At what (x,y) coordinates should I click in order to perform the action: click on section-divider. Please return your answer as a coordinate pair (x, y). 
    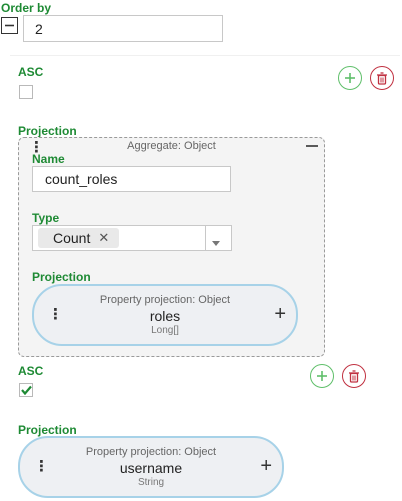
    Looking at the image, I should click on (205, 55).